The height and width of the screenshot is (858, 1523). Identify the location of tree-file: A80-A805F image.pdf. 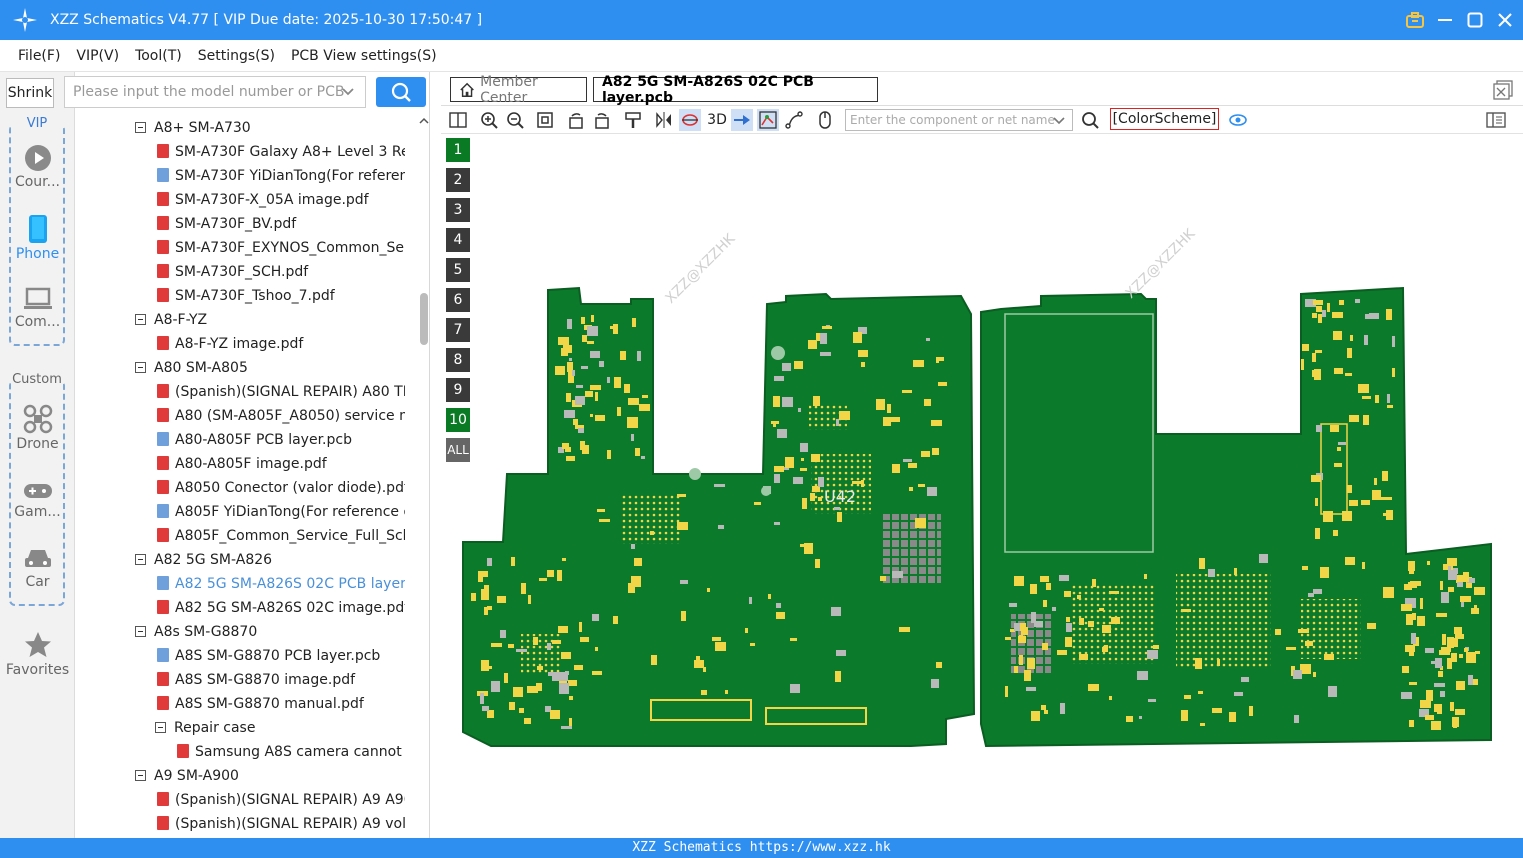
(281, 464).